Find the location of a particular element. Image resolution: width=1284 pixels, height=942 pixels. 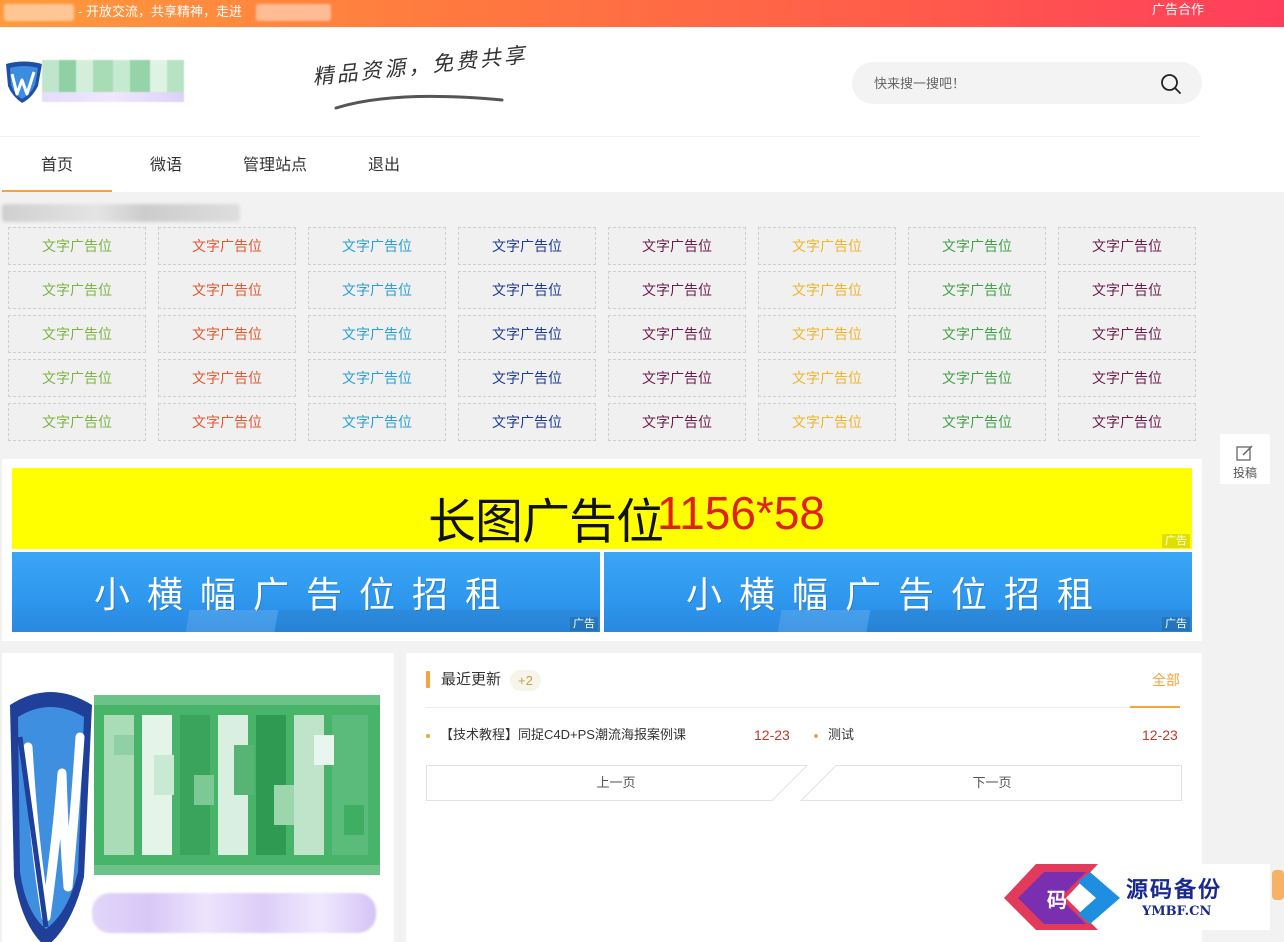

nav-weiyu: 微语 is located at coordinates (166, 165).